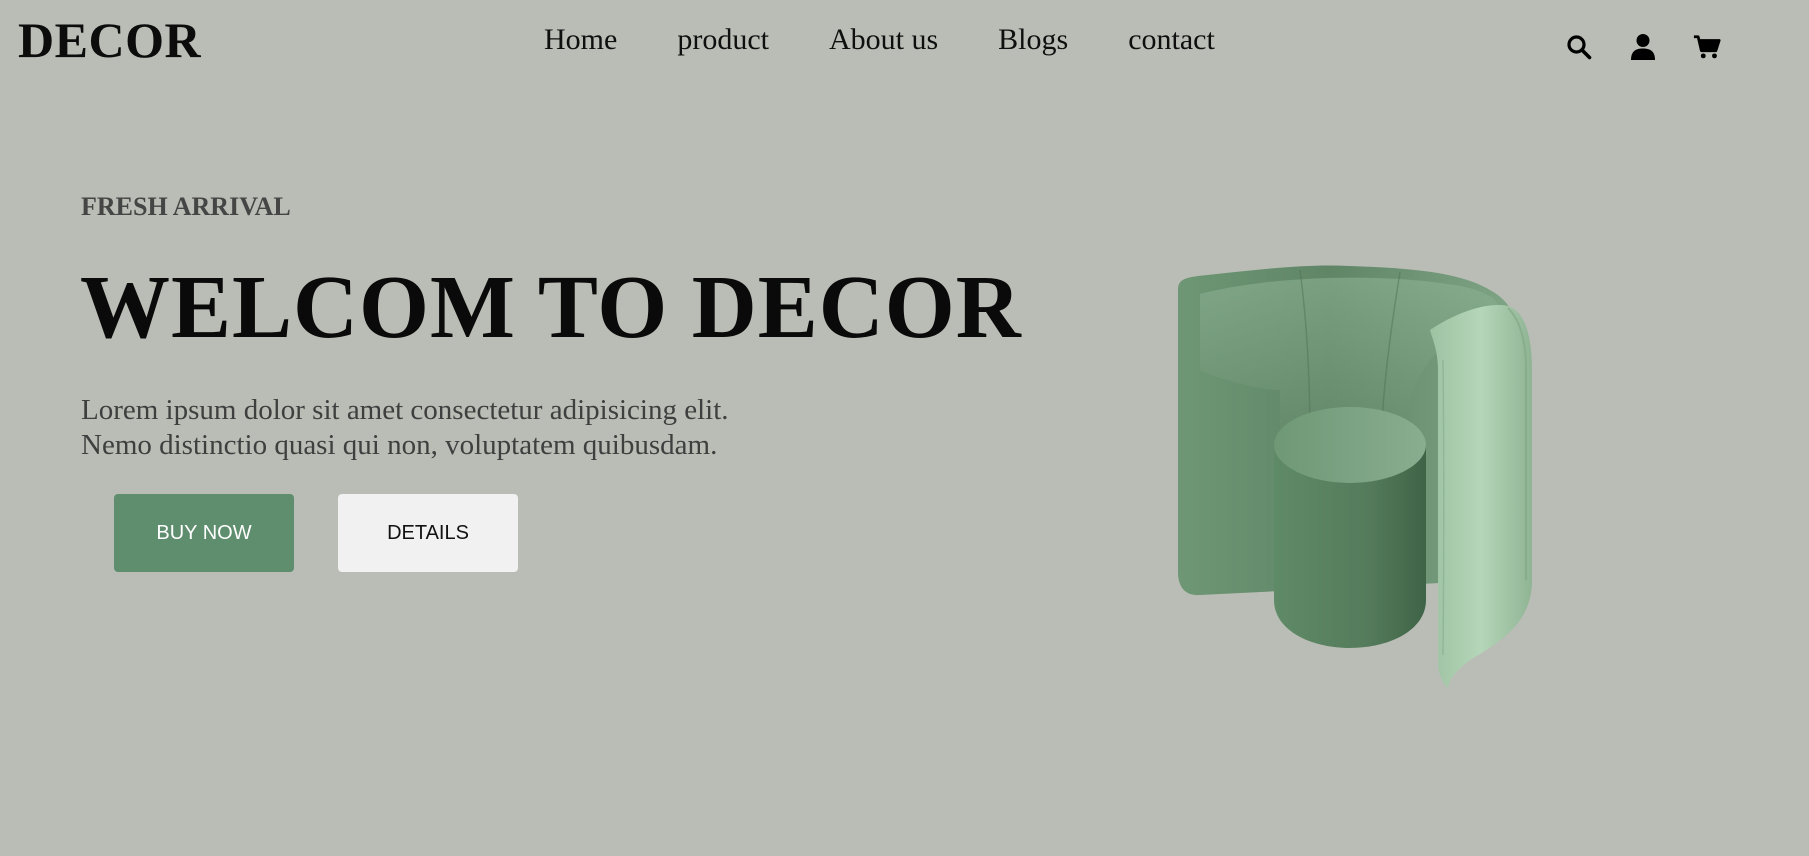  Describe the element at coordinates (186, 206) in the screenshot. I see `hero-eyebrow: FRESH ARRIVAL` at that location.